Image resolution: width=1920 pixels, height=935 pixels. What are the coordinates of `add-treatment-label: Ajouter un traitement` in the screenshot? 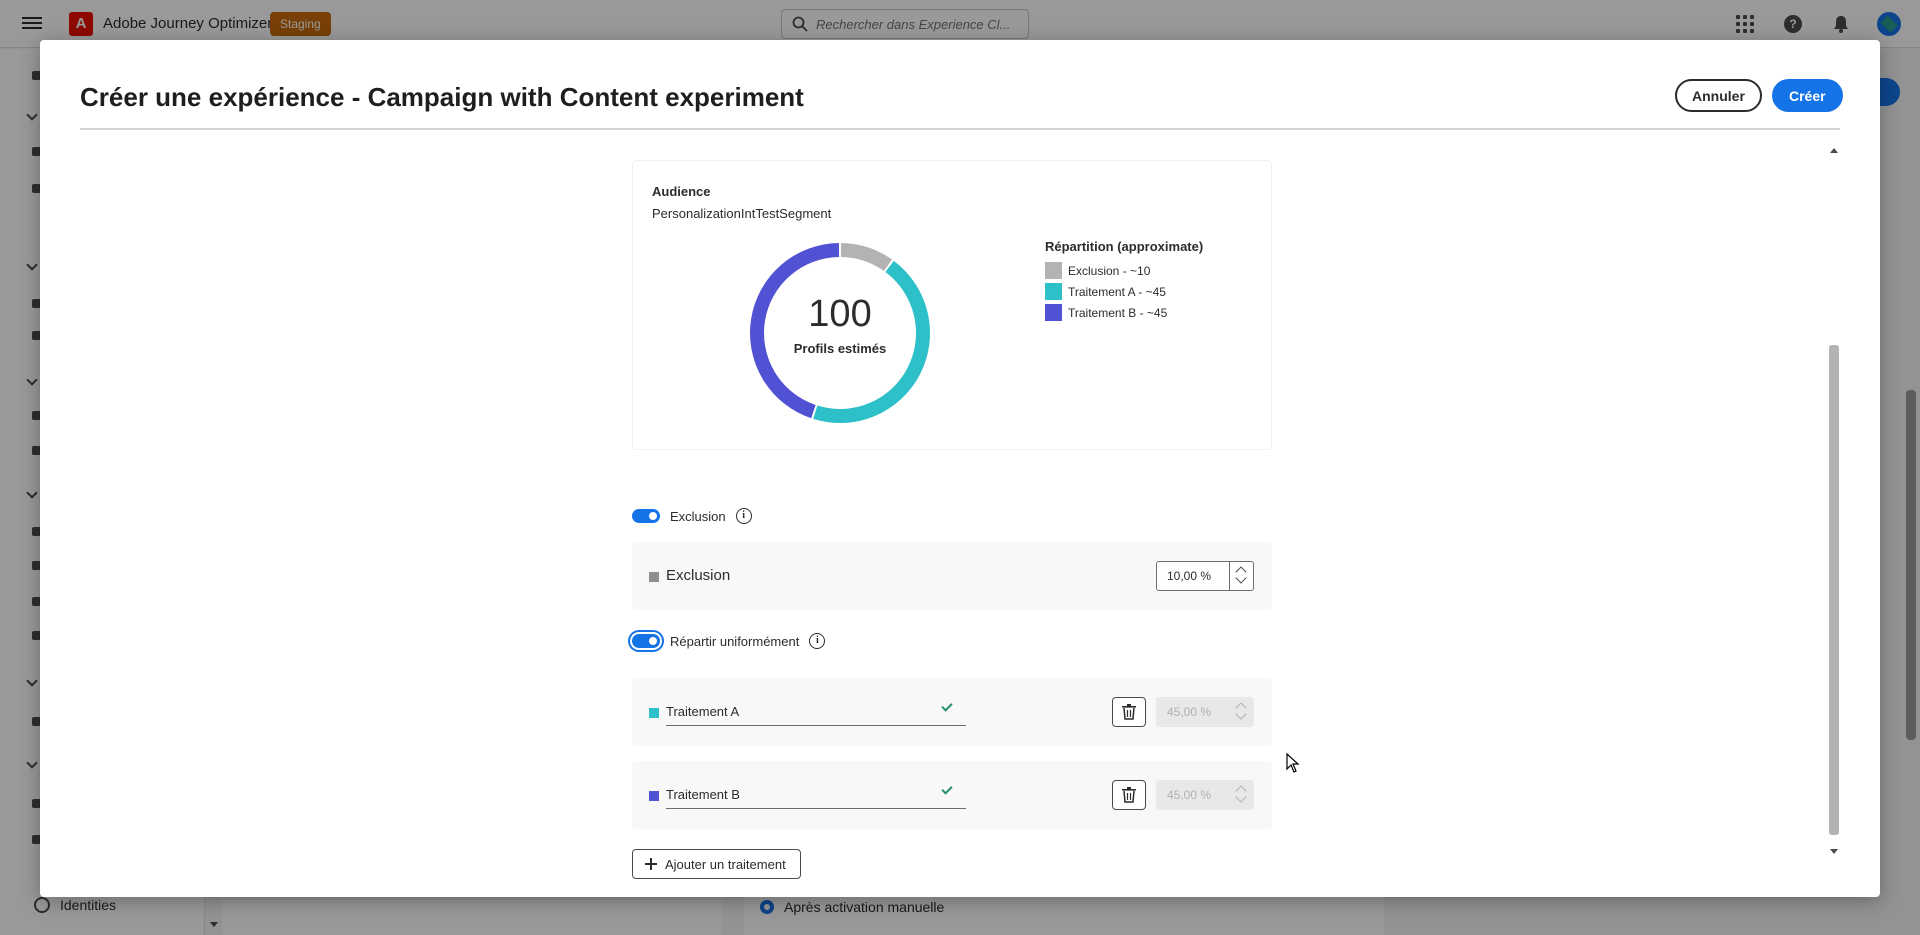 It's located at (725, 864).